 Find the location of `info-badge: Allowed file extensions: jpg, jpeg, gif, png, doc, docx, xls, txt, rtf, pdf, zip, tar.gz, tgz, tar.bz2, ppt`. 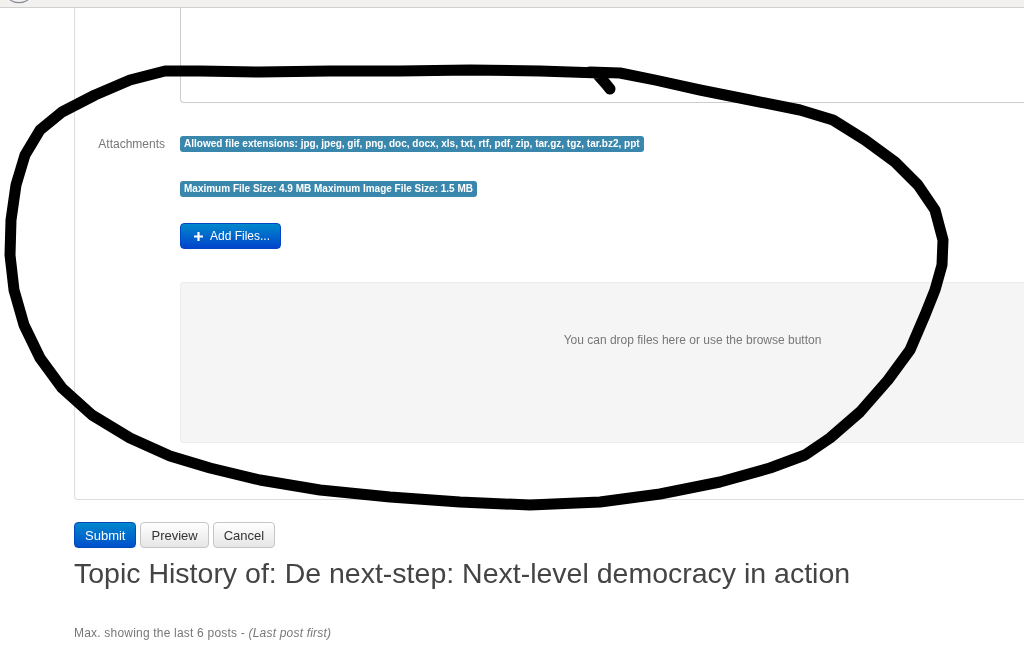

info-badge: Allowed file extensions: jpg, jpeg, gif, png, doc, docx, xls, txt, rtf, pdf, zip, tar.gz, tgz, tar.bz2, ppt is located at coordinates (412, 144).